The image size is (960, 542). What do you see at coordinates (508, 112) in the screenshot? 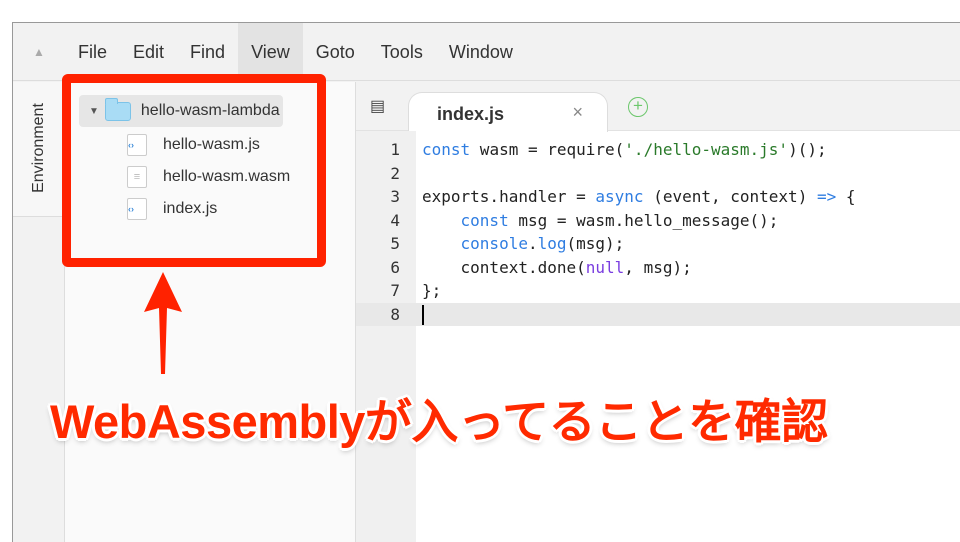
I see `tab-index-js: index.js ×` at bounding box center [508, 112].